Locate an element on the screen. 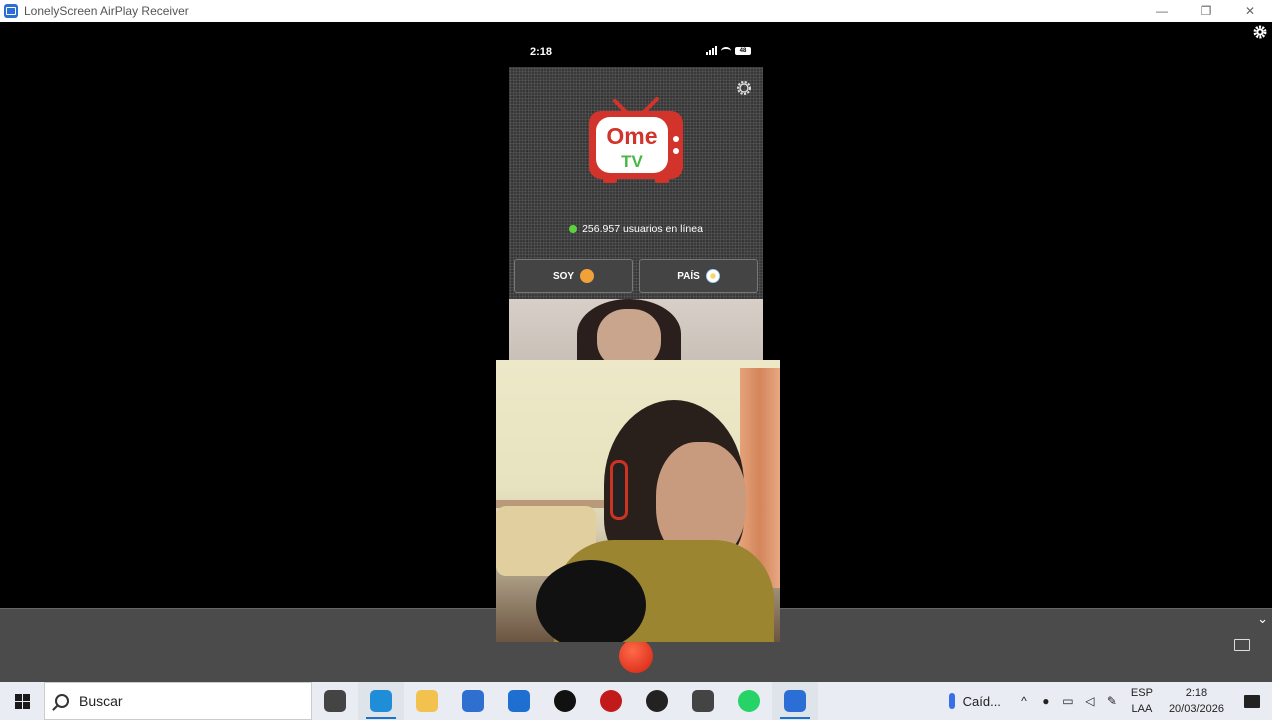  settings-icon is located at coordinates (703, 701).